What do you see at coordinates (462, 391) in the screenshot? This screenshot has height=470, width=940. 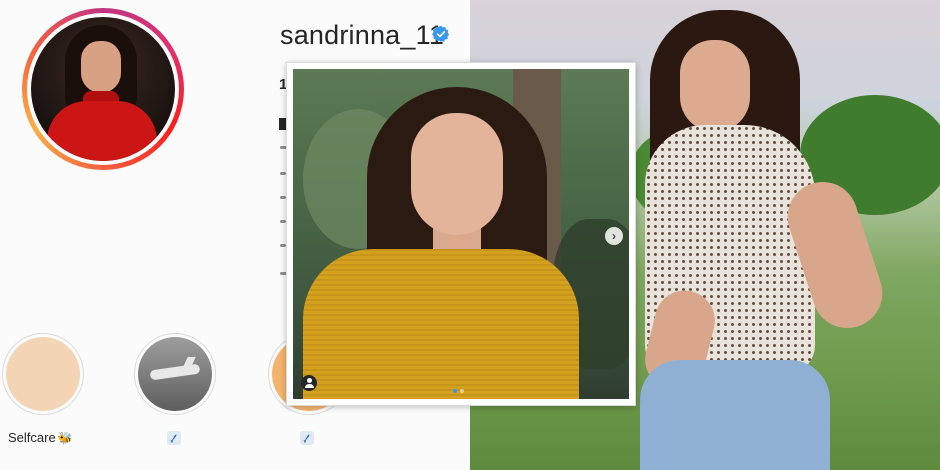 I see `carousel-dot` at bounding box center [462, 391].